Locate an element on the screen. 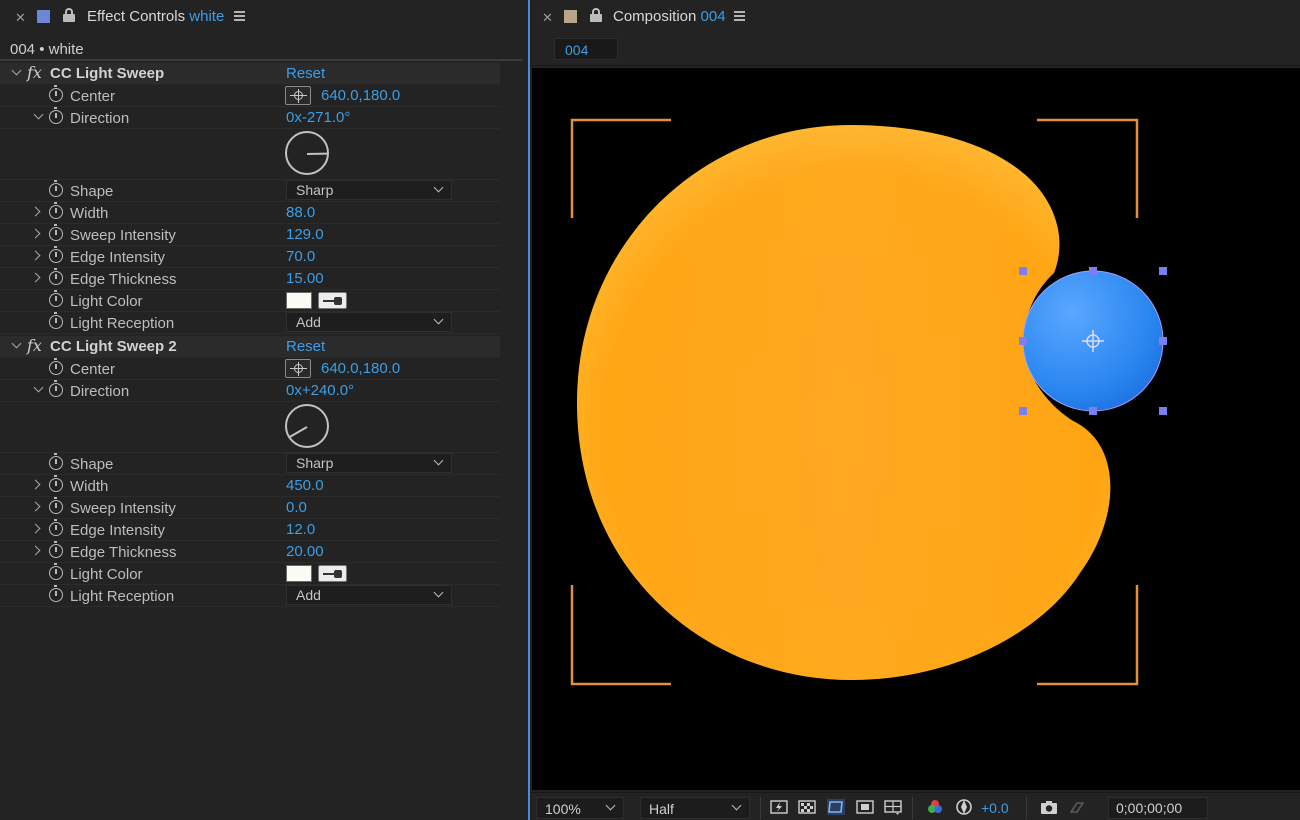  direction-degrees: +240.0° is located at coordinates (328, 390).